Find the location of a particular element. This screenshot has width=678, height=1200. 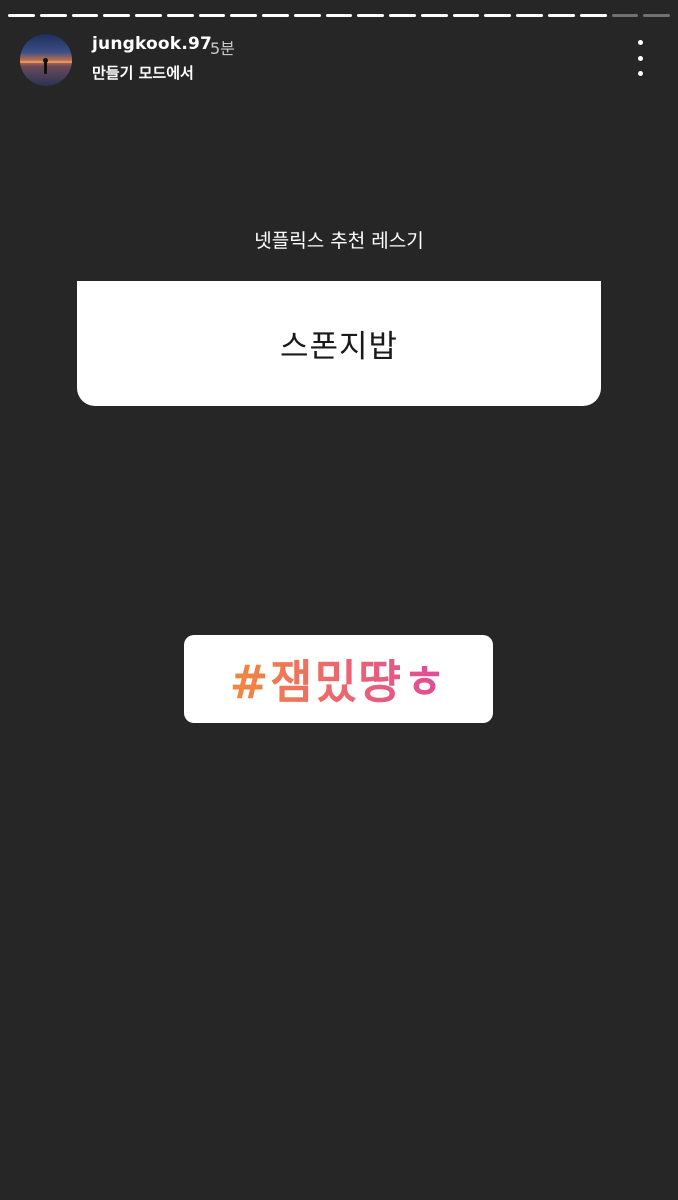

post-time: 5분 is located at coordinates (222, 48).